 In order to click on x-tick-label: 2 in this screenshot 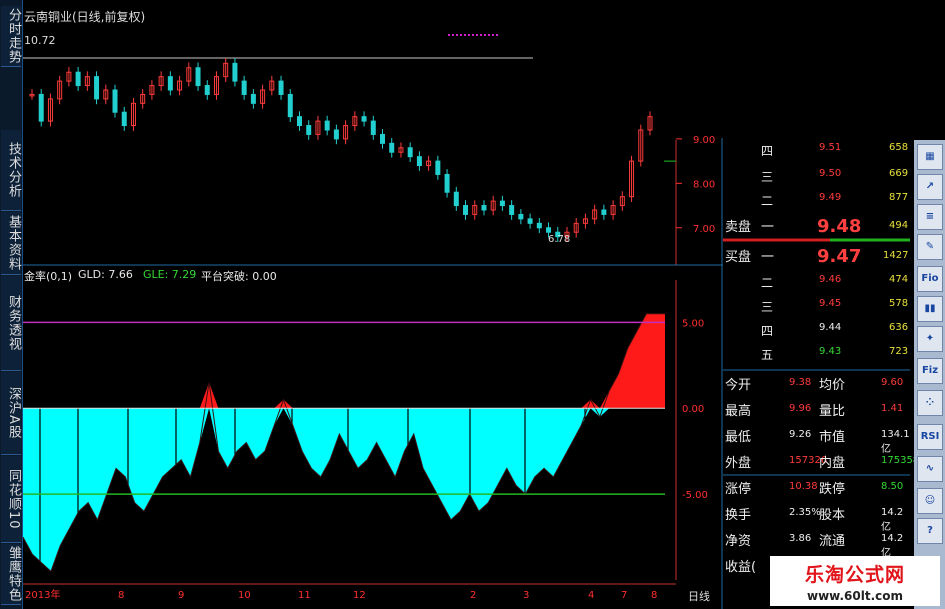, I will do `click(473, 595)`.